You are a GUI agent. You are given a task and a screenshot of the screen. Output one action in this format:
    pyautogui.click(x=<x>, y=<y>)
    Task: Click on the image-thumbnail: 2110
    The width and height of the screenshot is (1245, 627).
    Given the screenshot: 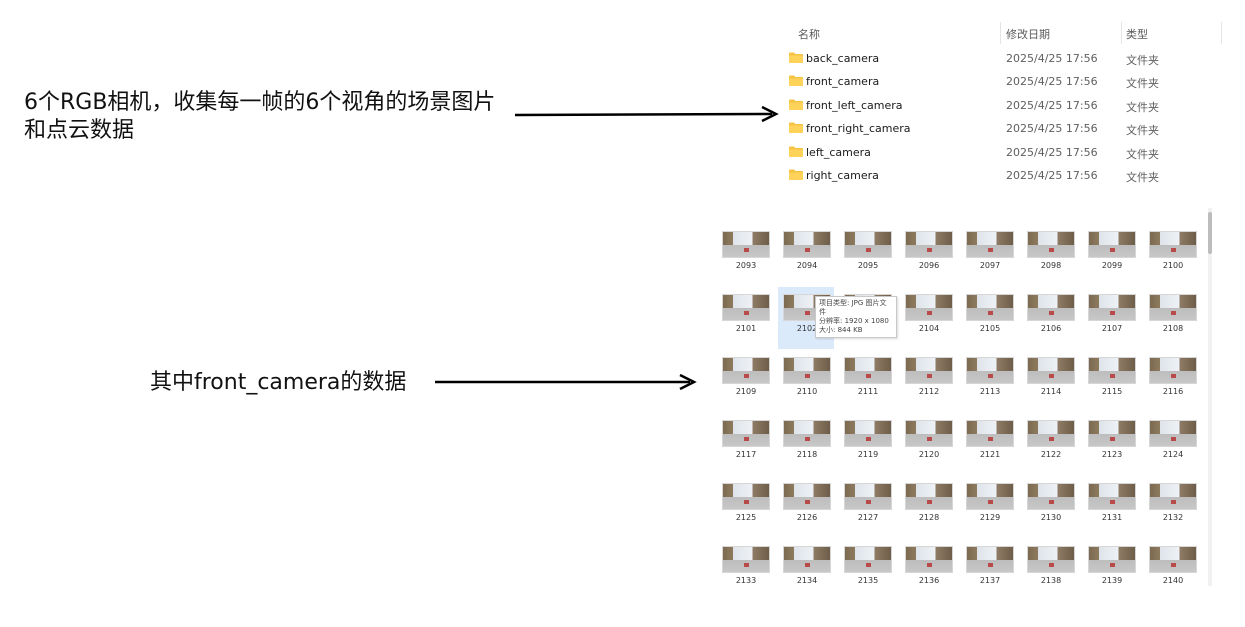 What is the action you would take?
    pyautogui.click(x=809, y=384)
    